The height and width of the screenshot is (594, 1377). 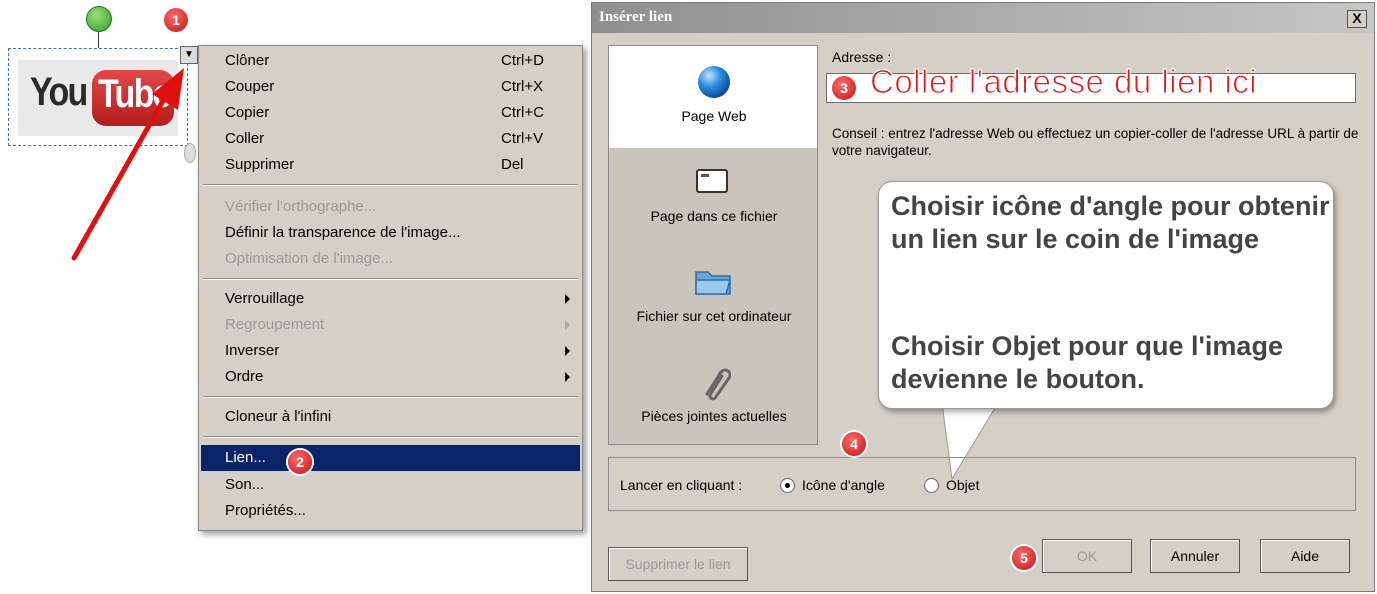 I want to click on link-type-fichier-ordinateur: Fichier sur cet ordinateur, so click(x=713, y=291).